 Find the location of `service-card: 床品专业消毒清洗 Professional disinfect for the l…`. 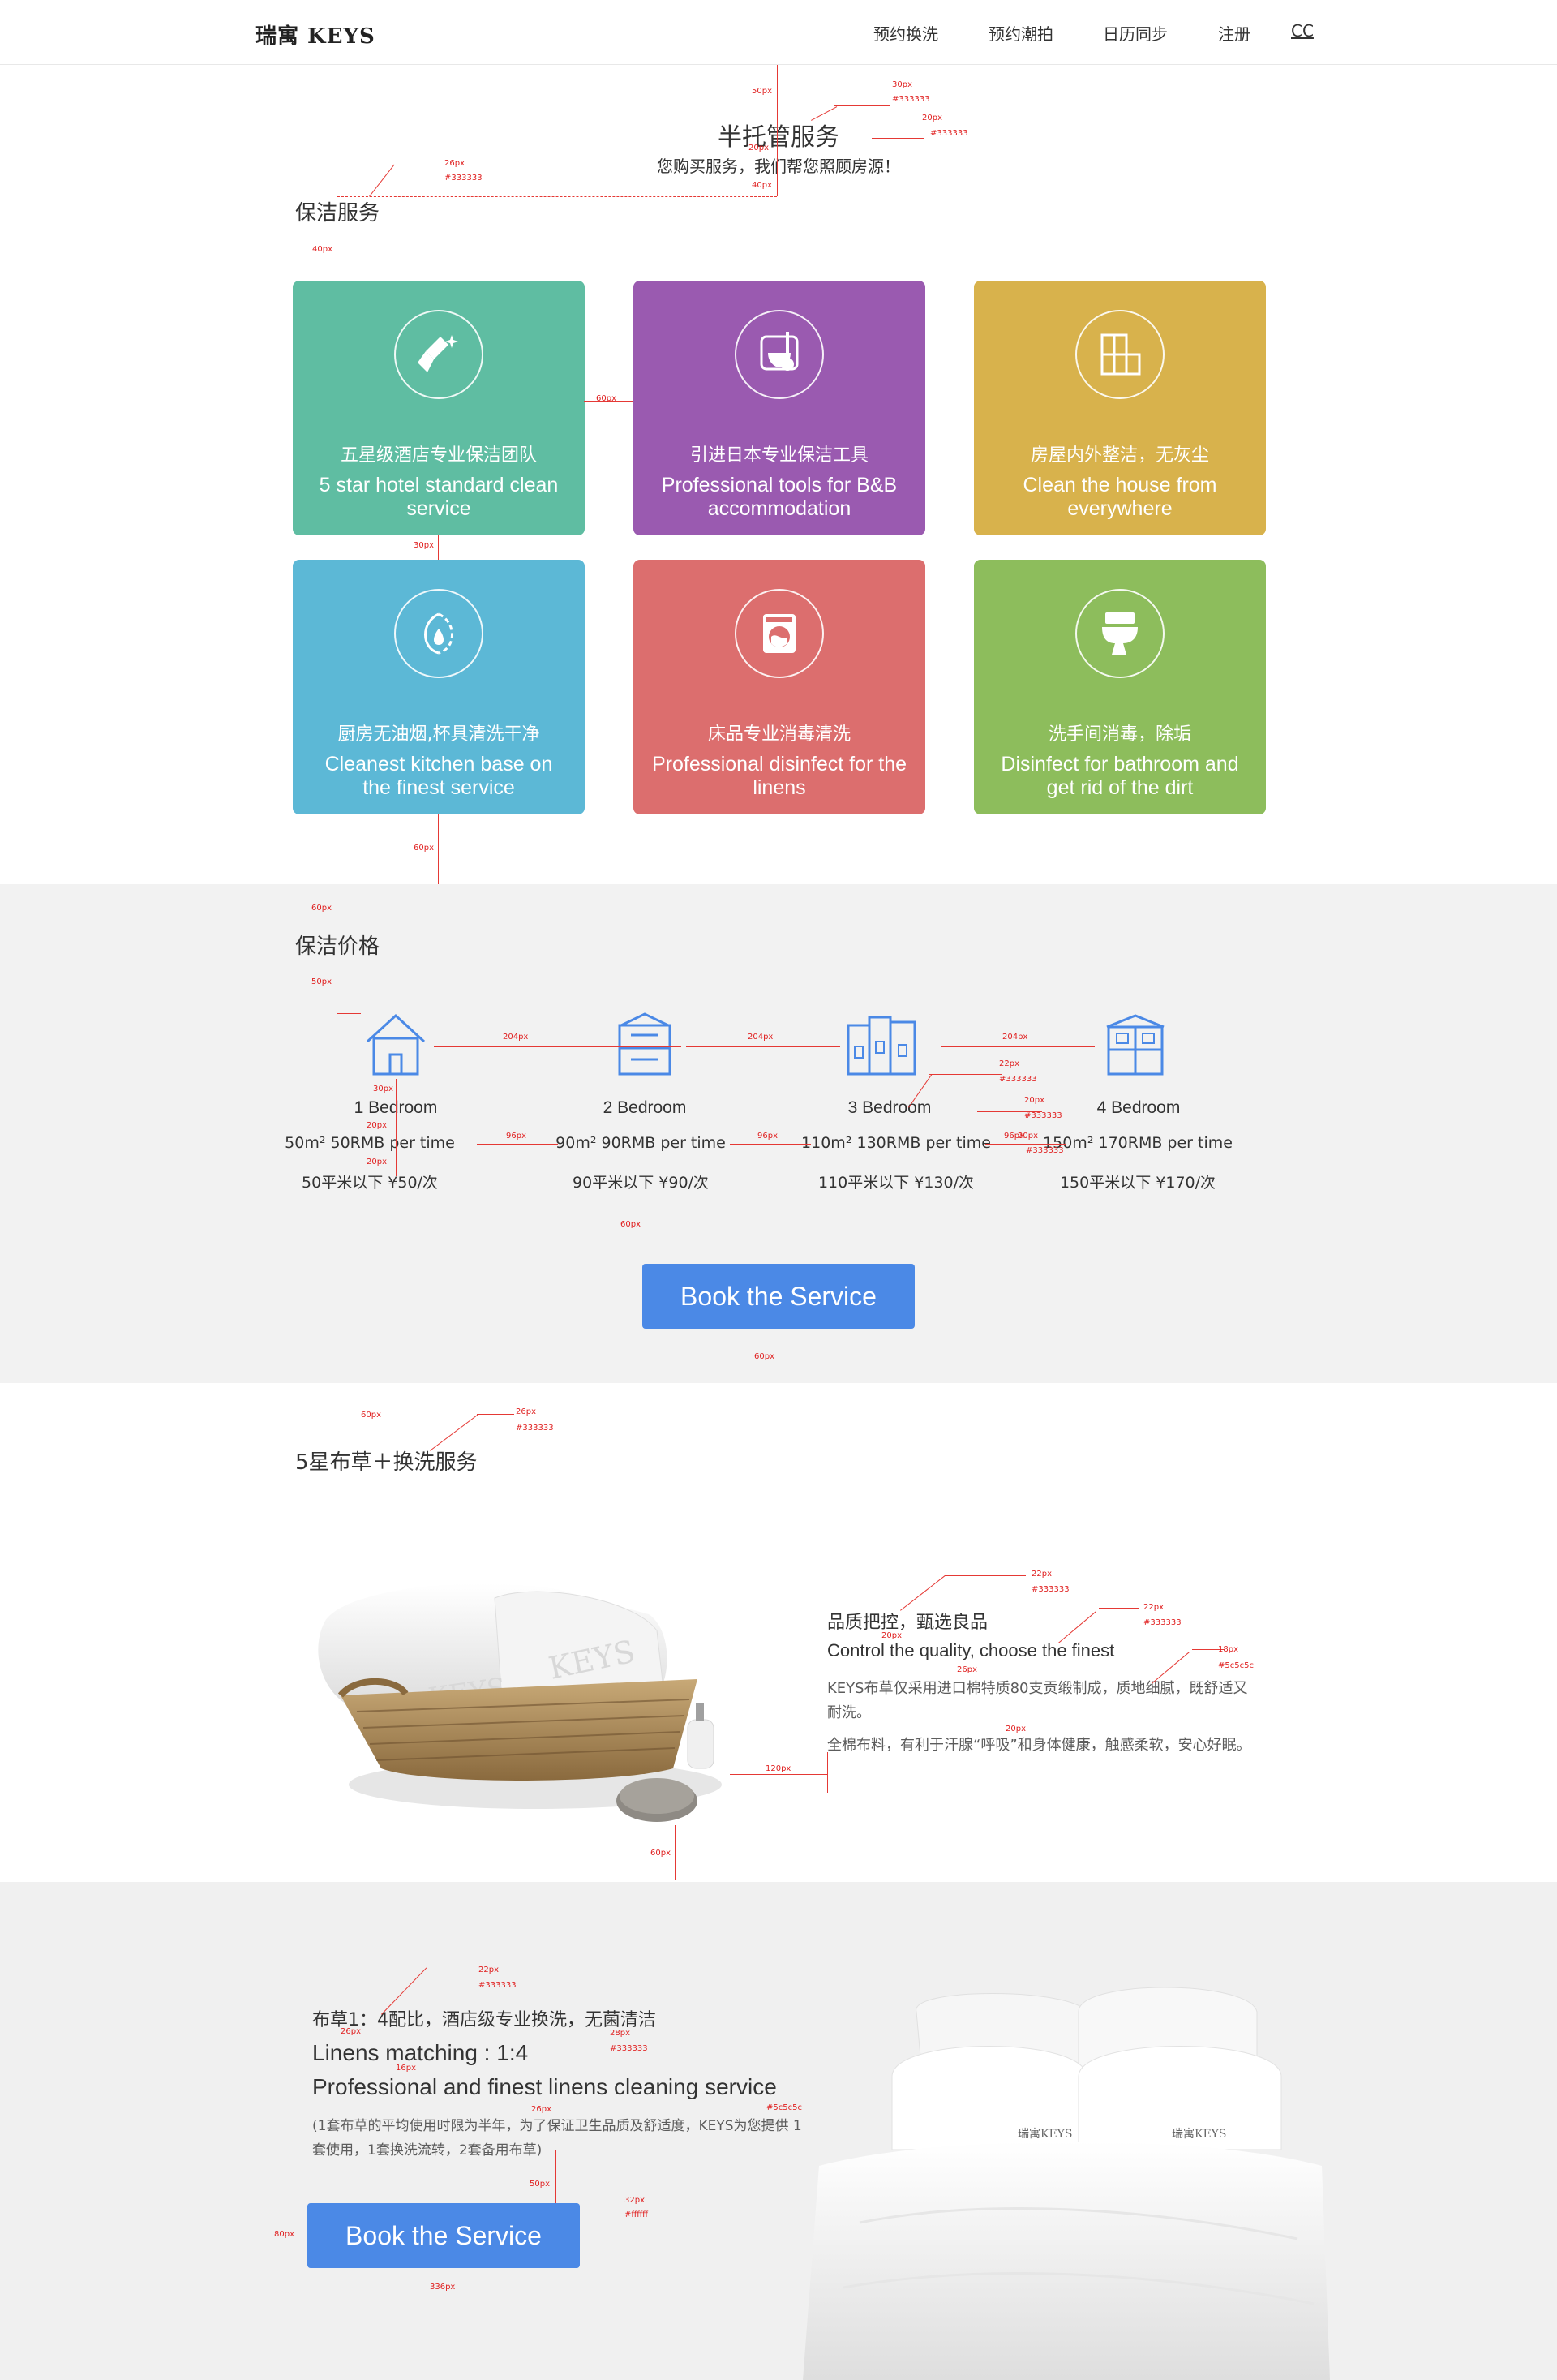

service-card: 床品专业消毒清洗 Professional disinfect for the l… is located at coordinates (779, 687).